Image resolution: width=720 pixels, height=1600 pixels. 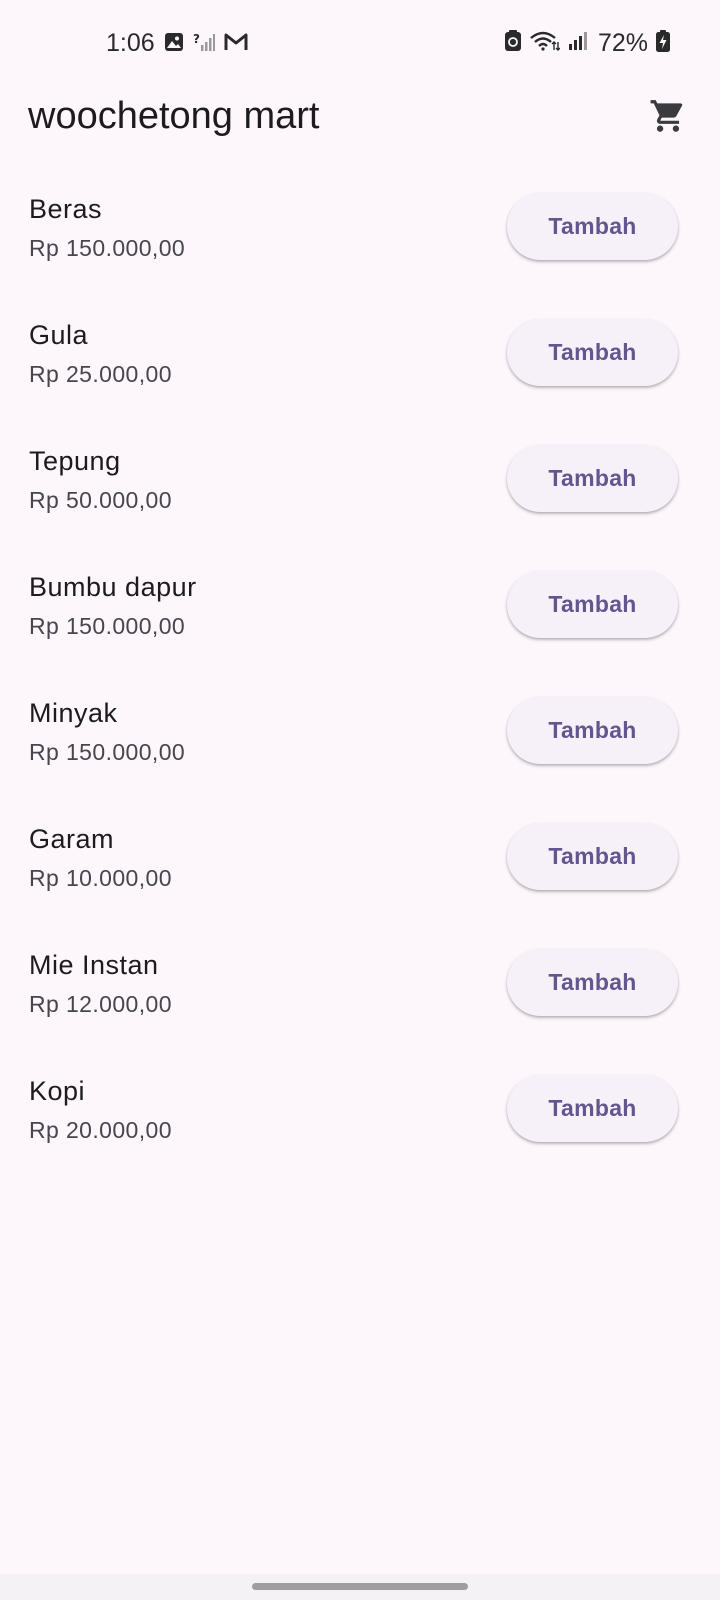 I want to click on list-item: Kopi Rp 20.000,00 Tambah, so click(x=360, y=1134).